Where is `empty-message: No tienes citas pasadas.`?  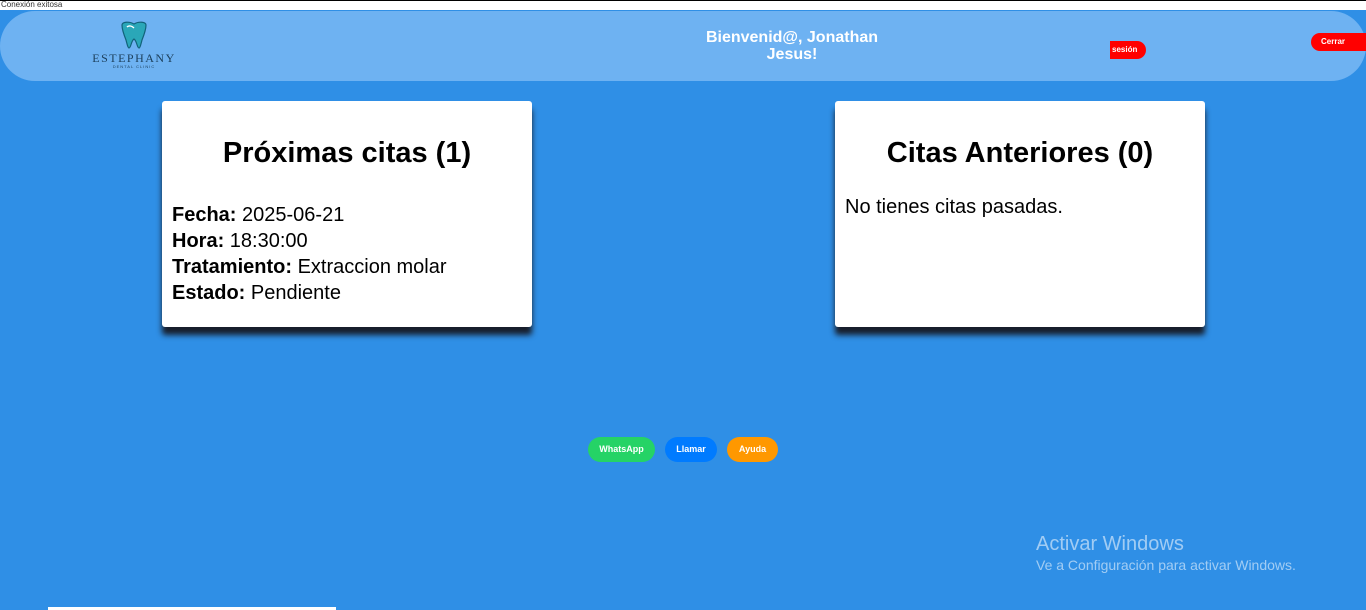
empty-message: No tienes citas pasadas. is located at coordinates (954, 207).